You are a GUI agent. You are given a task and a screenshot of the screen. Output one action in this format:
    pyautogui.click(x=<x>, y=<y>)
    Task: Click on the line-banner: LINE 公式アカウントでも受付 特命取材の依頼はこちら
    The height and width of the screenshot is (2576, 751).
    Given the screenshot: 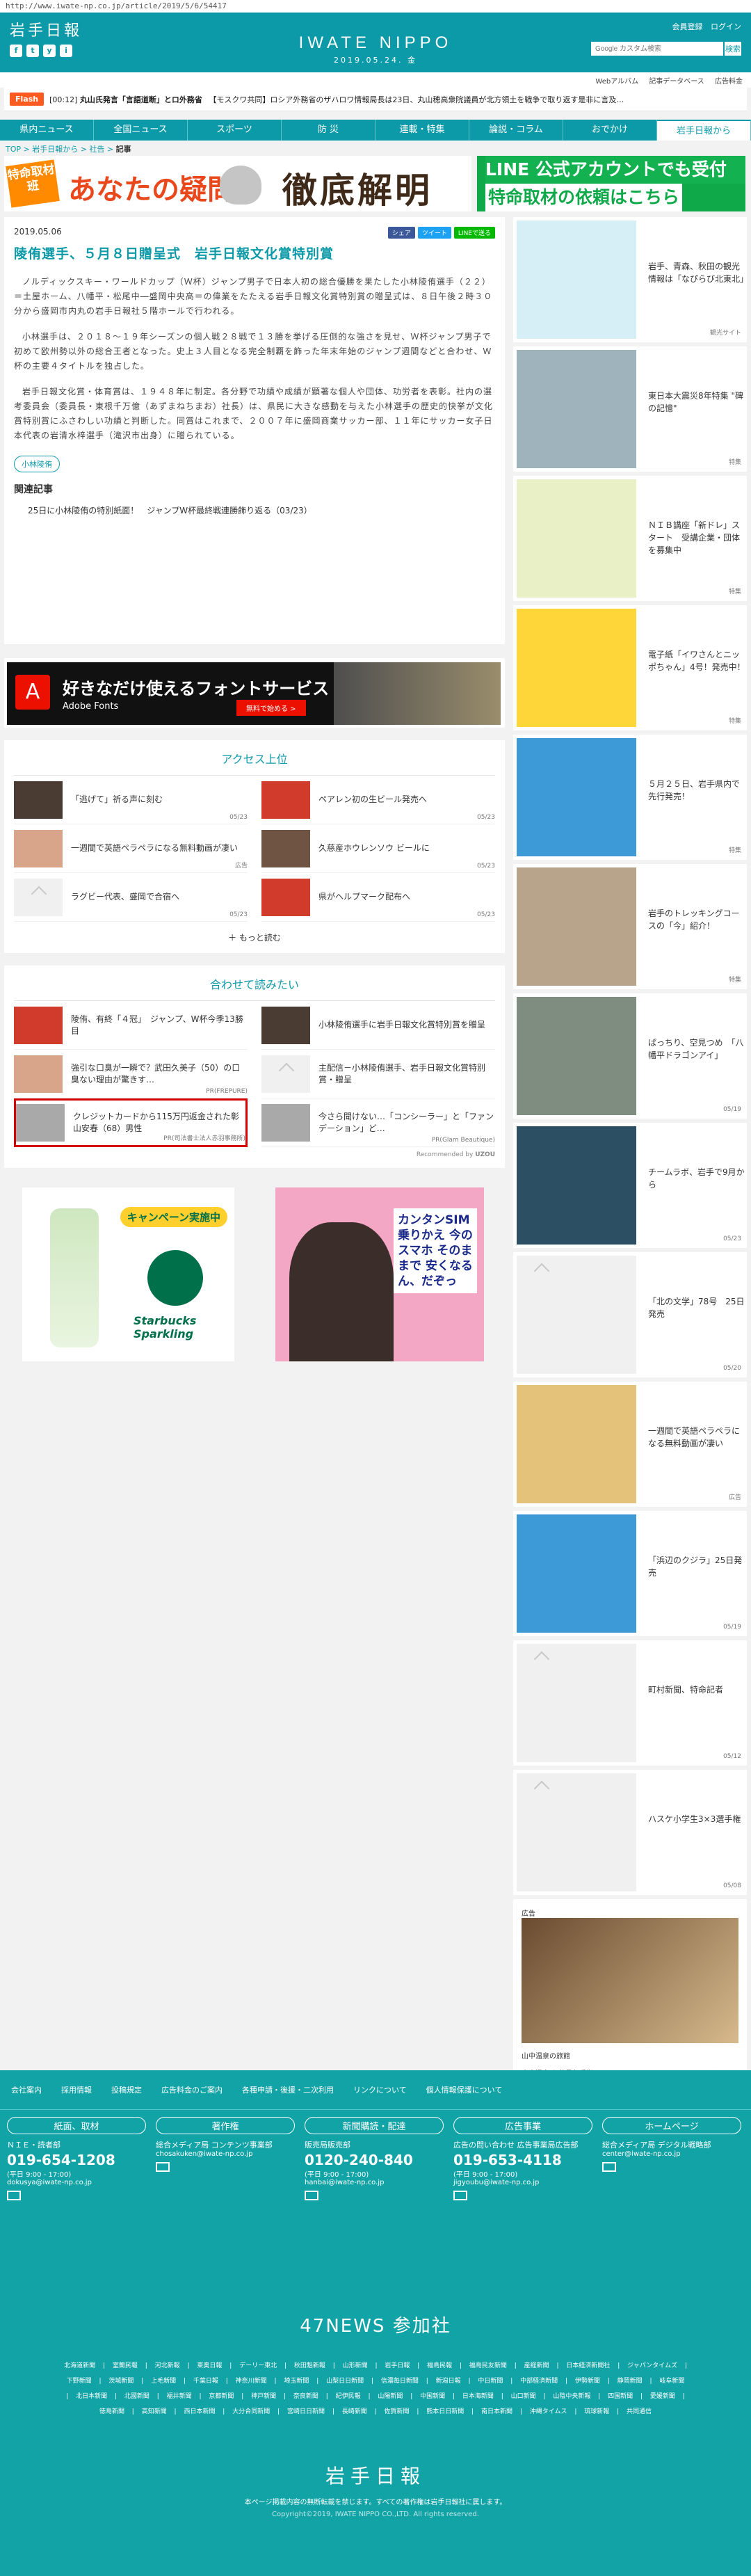 What is the action you would take?
    pyautogui.click(x=611, y=183)
    